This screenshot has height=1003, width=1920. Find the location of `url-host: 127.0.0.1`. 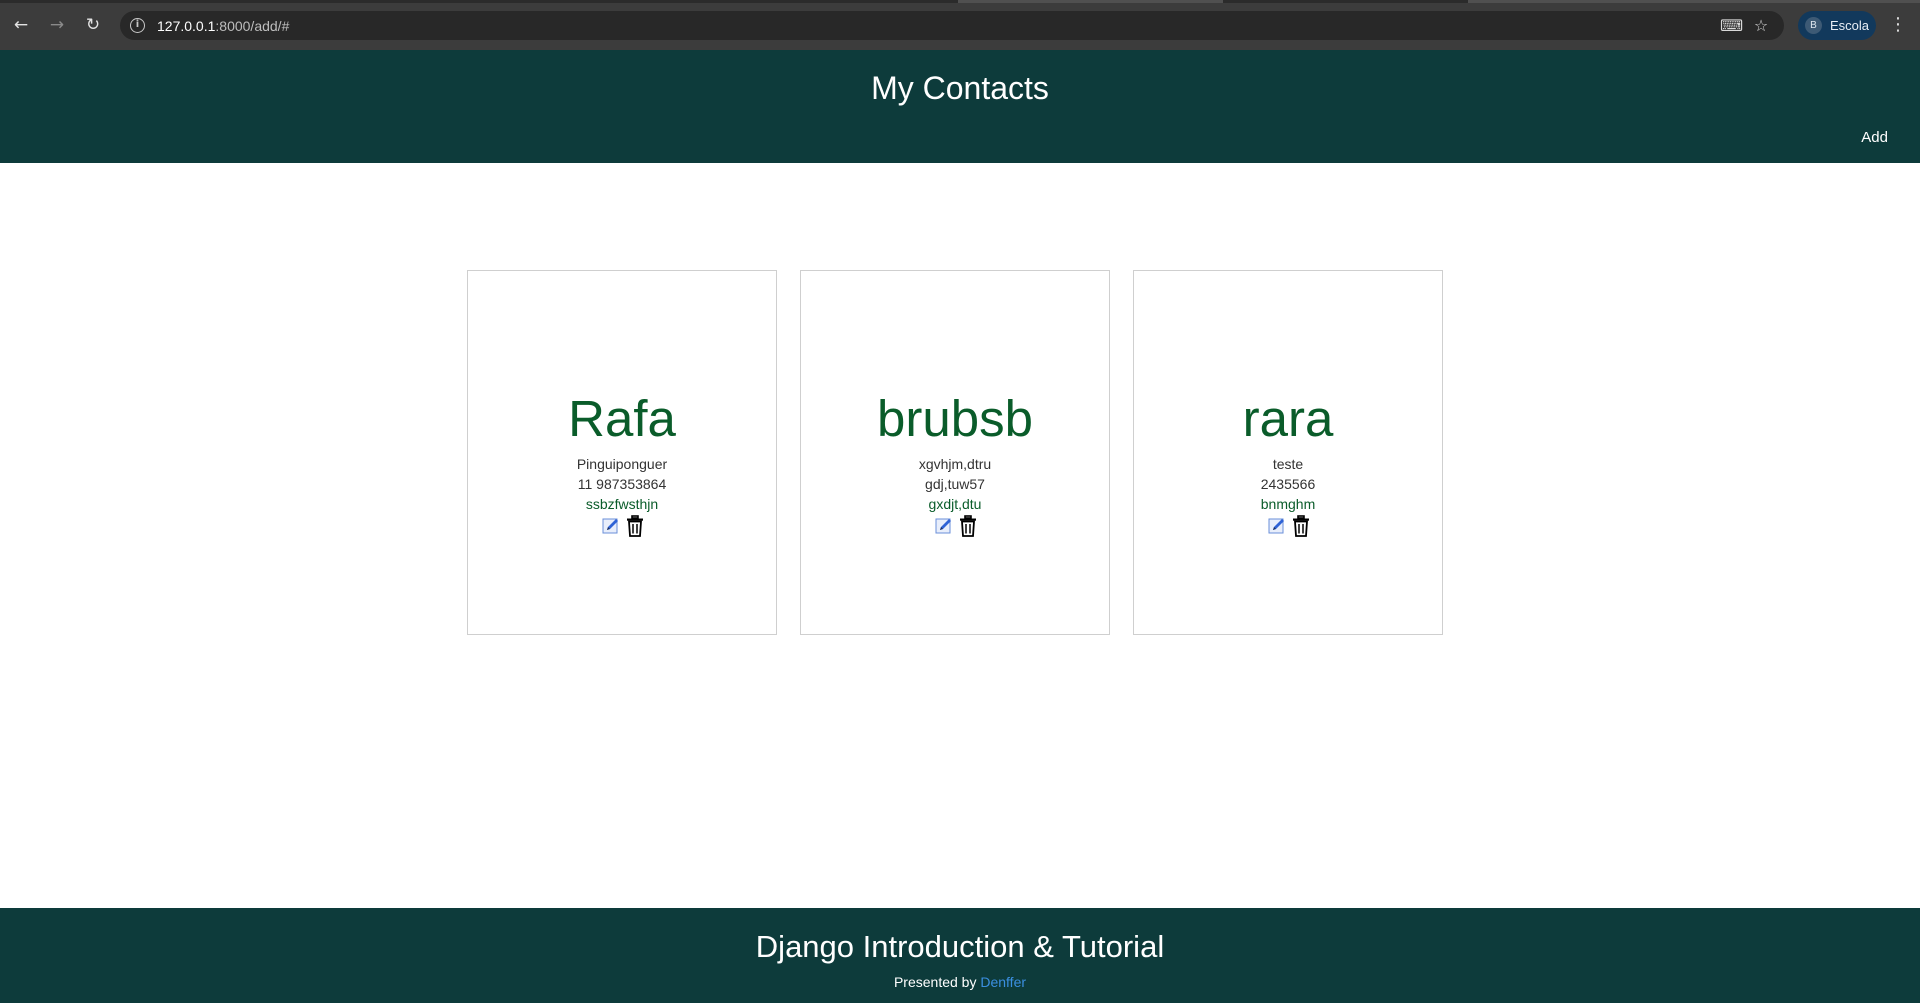

url-host: 127.0.0.1 is located at coordinates (186, 26).